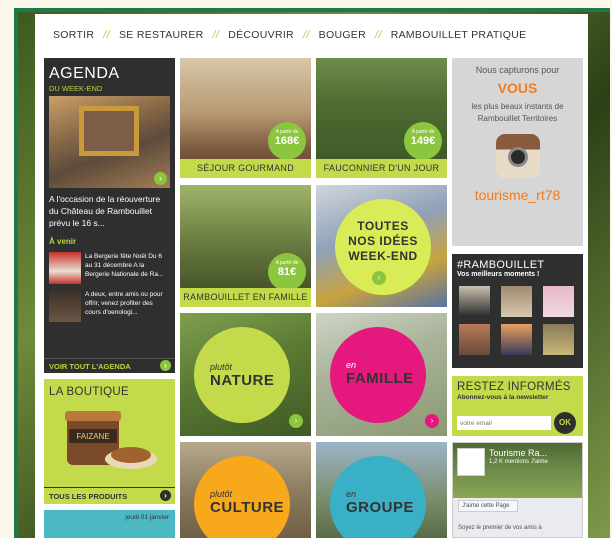 The image size is (612, 538). I want to click on agenda-title: AGENDA, so click(84, 73).